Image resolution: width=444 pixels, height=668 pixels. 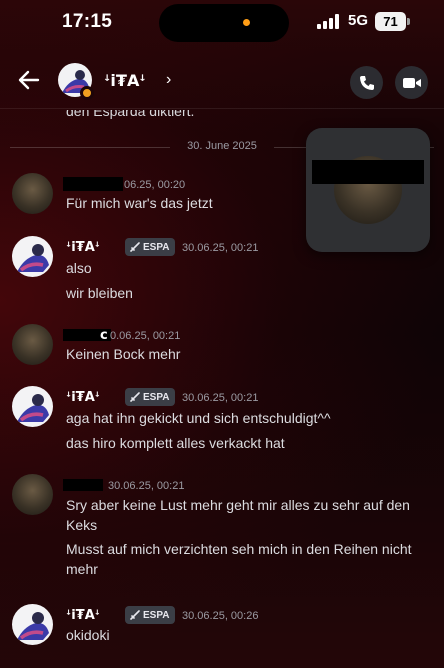 What do you see at coordinates (168, 80) in the screenshot?
I see `chevron-right-icon: ›` at bounding box center [168, 80].